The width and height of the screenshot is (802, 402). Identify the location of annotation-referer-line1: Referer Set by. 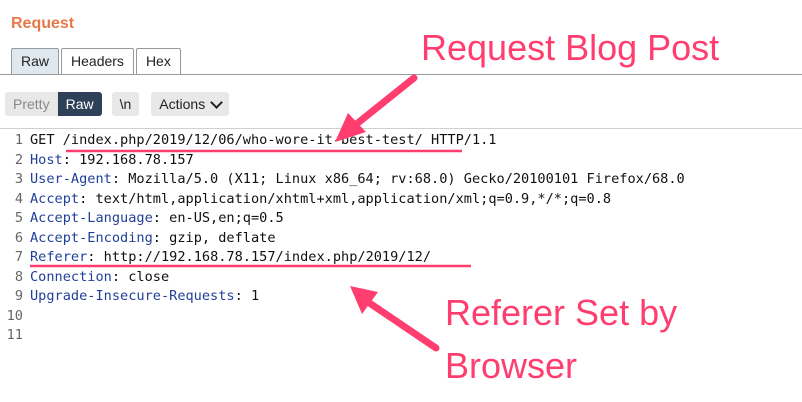
(561, 312).